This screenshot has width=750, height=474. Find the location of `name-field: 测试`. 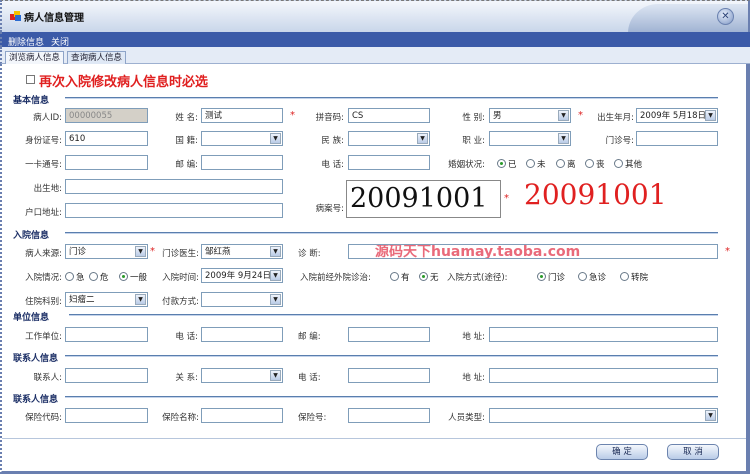

name-field: 测试 is located at coordinates (242, 115).